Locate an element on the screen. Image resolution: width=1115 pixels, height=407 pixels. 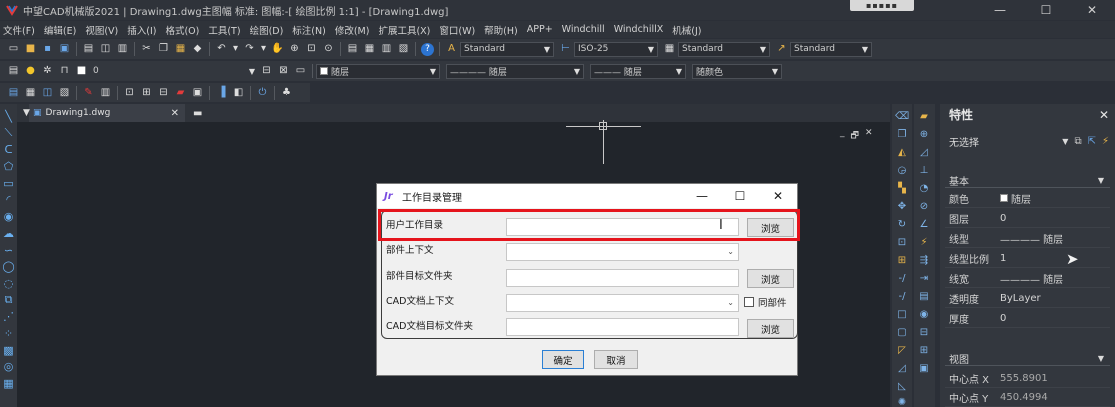
mech-tool-2-icon: ▦ is located at coordinates (30, 92).